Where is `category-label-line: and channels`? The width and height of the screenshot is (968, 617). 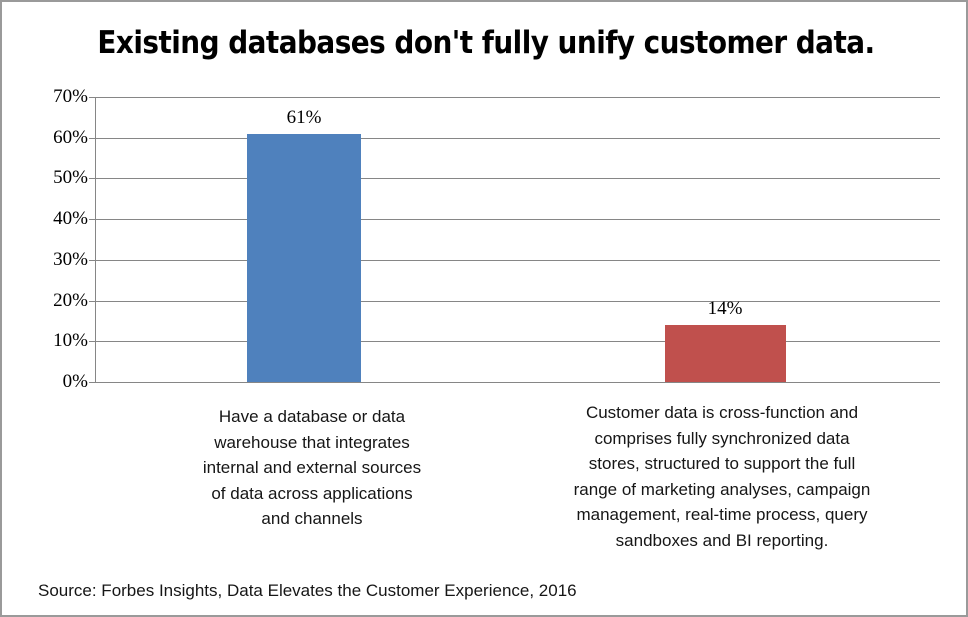 category-label-line: and channels is located at coordinates (312, 518).